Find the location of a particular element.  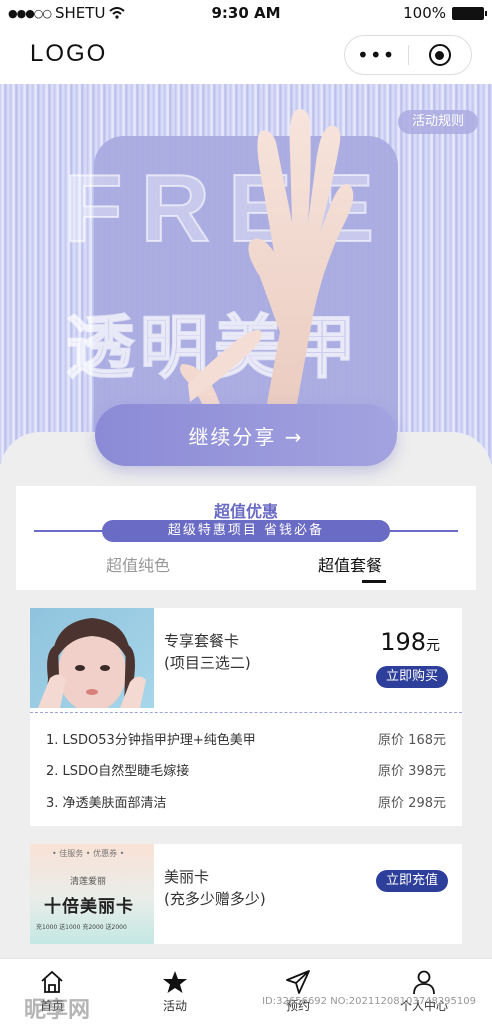

user-icon is located at coordinates (424, 982).